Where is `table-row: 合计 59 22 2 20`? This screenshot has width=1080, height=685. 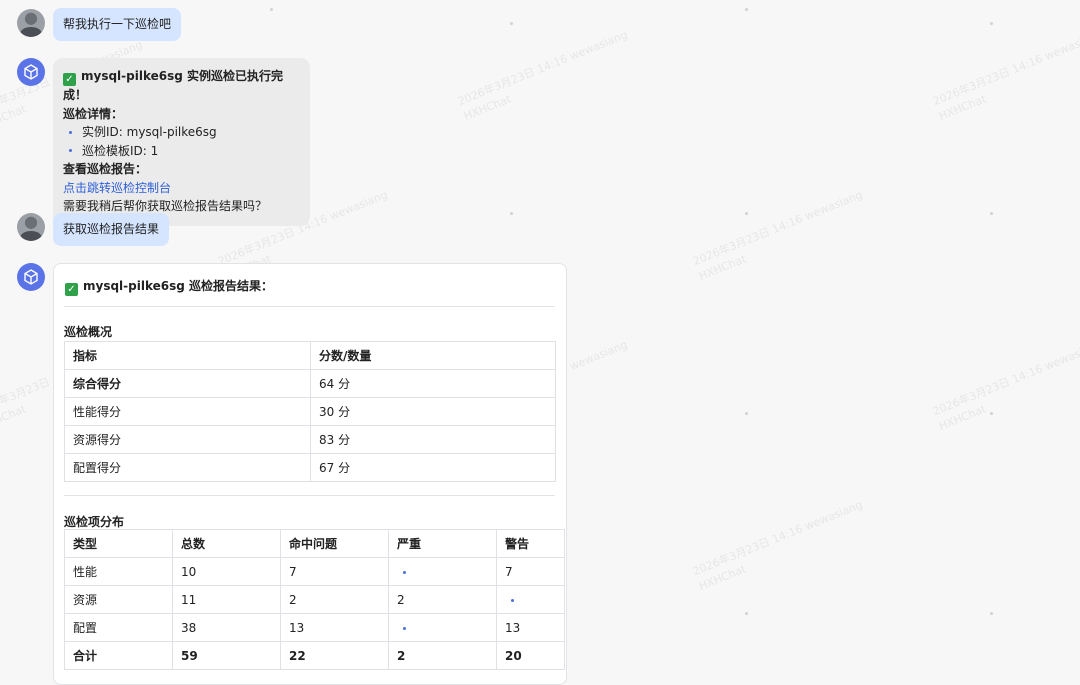 table-row: 合计 59 22 2 20 is located at coordinates (314, 655).